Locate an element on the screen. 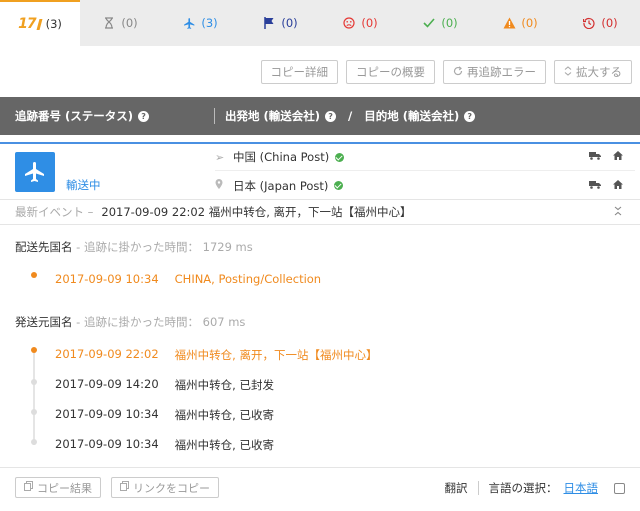  destination-carrier-name: 日本 (Japan Post) is located at coordinates (280, 186).